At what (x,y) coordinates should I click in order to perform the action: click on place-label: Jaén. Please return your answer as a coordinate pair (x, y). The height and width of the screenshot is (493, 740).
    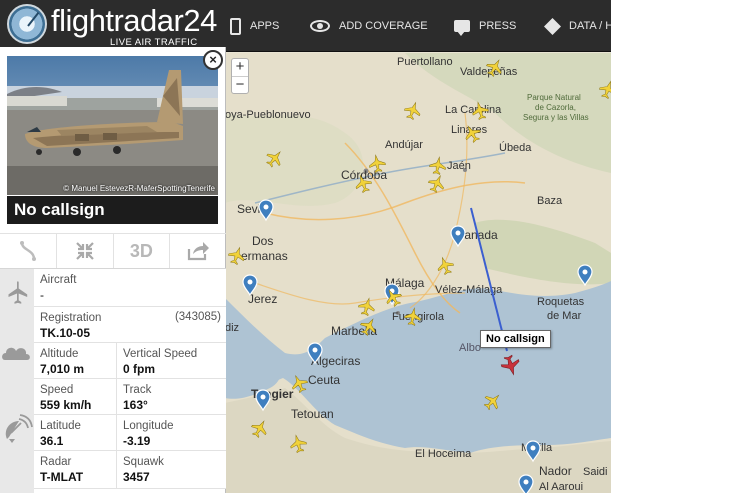
    Looking at the image, I should click on (459, 166).